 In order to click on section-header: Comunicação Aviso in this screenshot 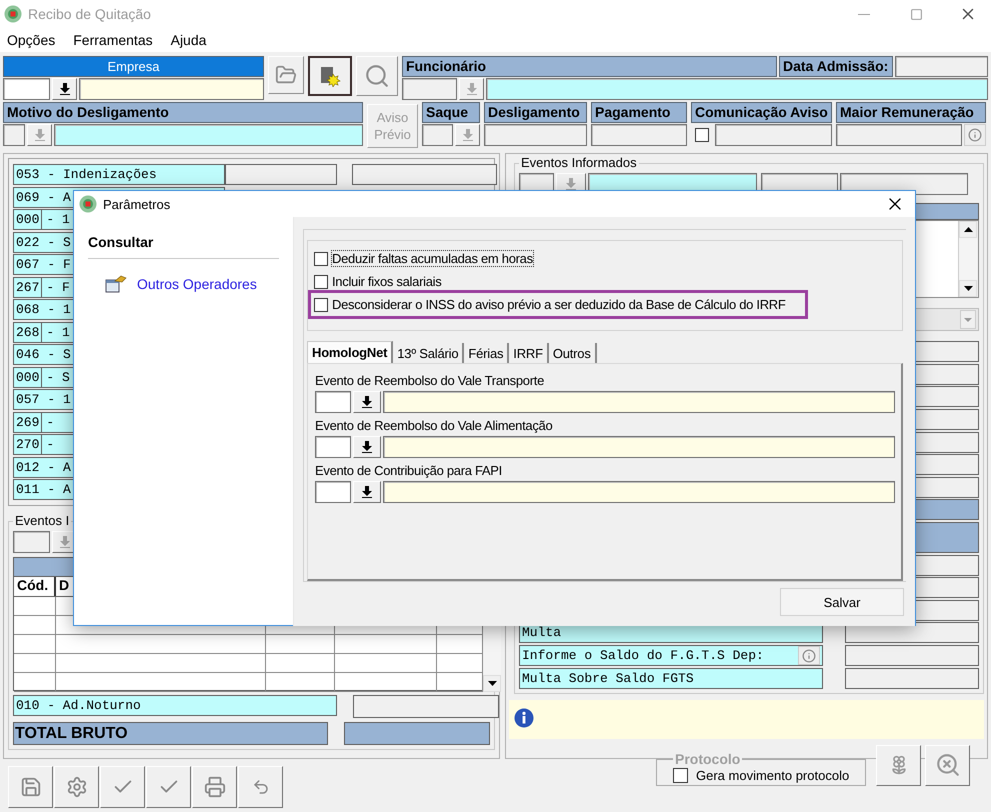, I will do `click(761, 112)`.